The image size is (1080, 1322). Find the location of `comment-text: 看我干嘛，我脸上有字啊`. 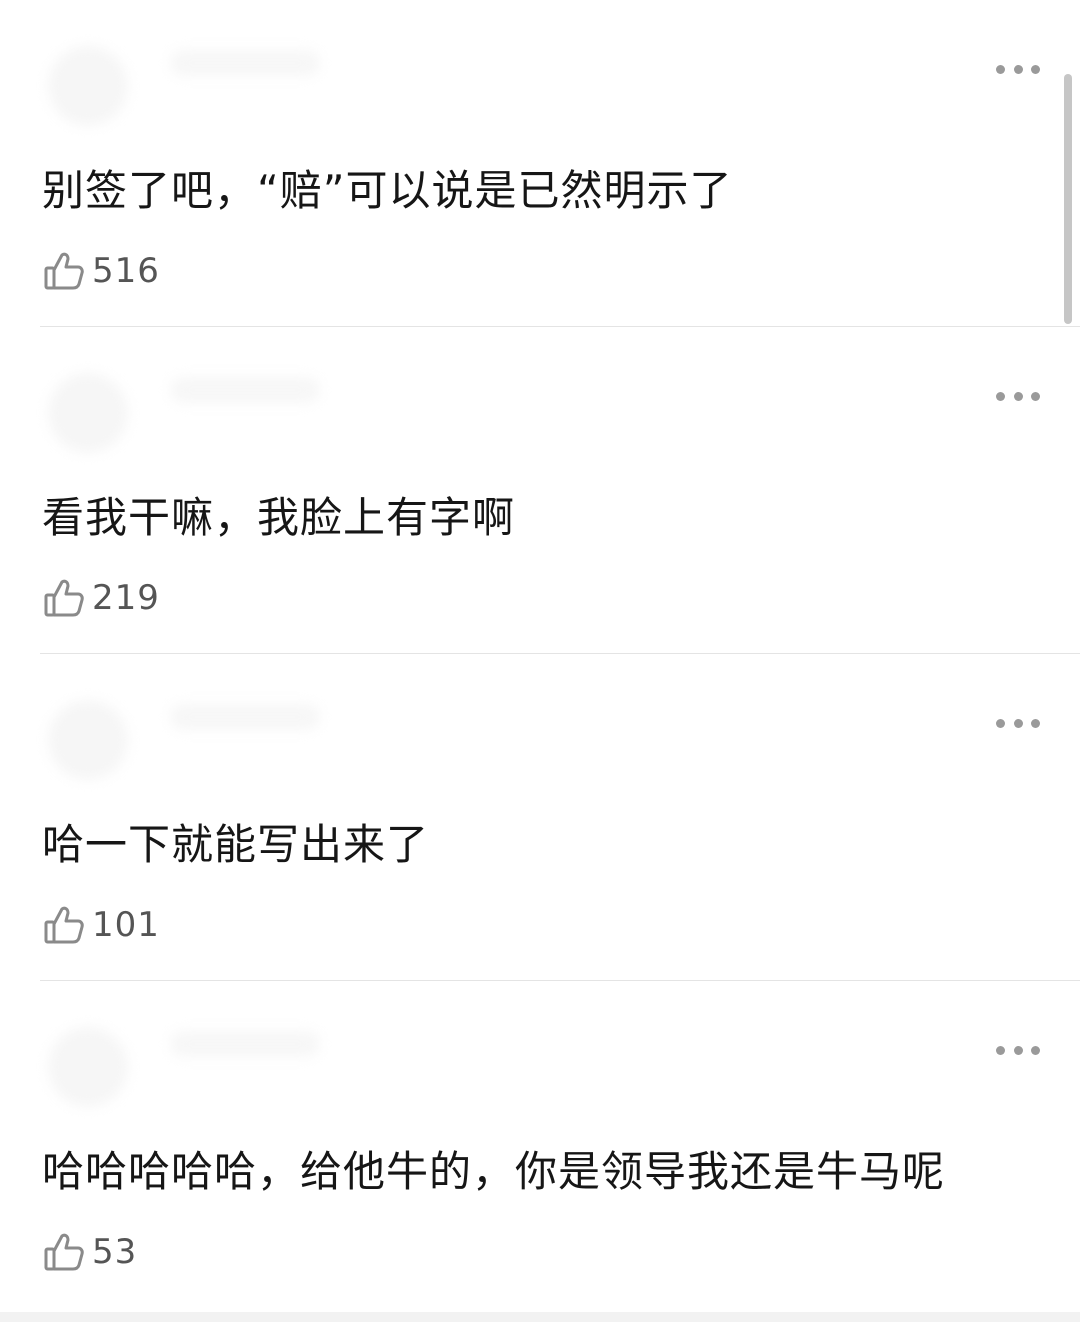

comment-text: 看我干嘛，我脸上有字啊 is located at coordinates (279, 517).